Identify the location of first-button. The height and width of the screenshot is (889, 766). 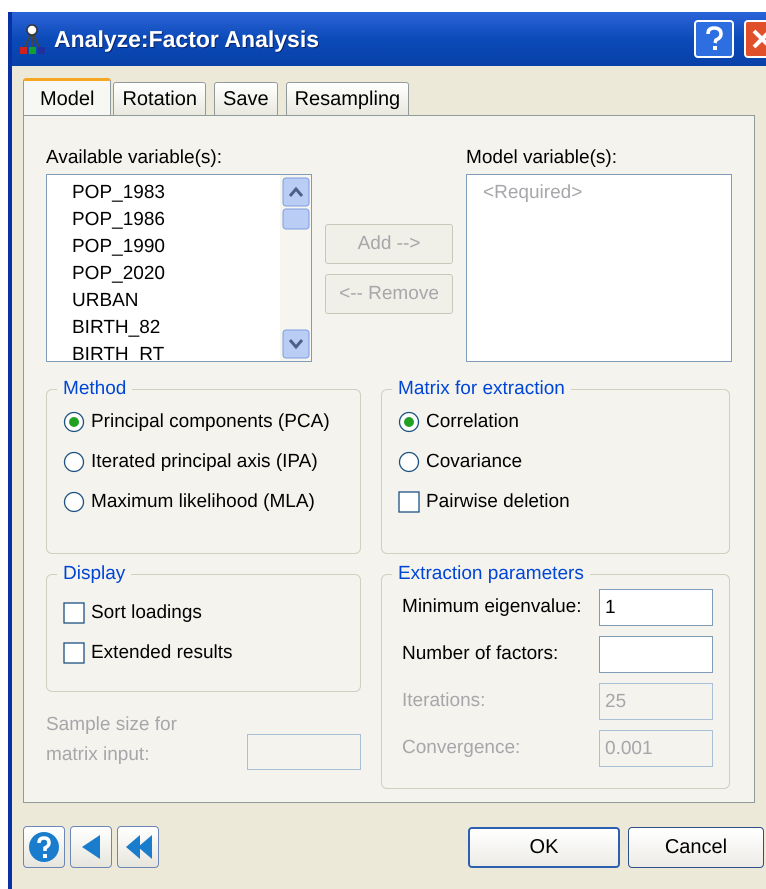
(138, 847).